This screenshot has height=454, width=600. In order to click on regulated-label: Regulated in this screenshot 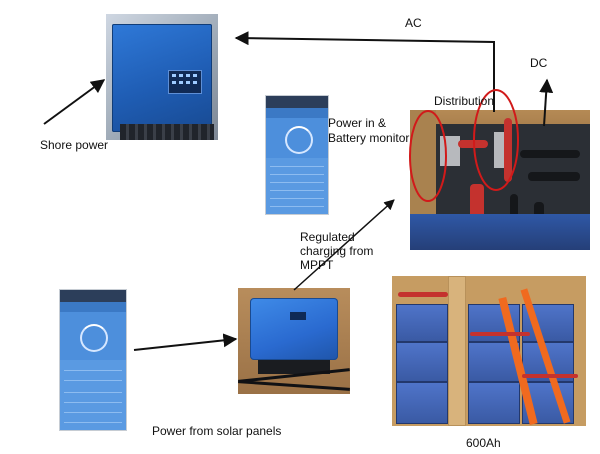, I will do `click(327, 237)`.